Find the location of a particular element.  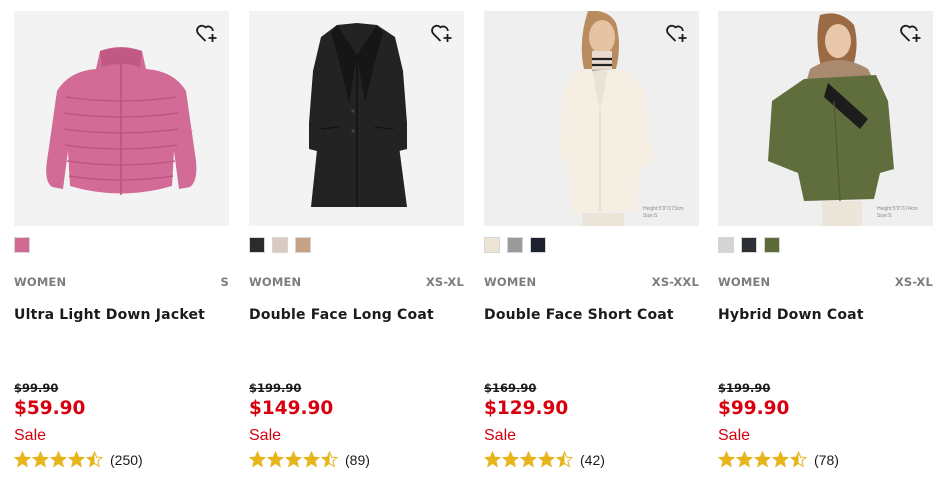

sale-price: $129.90 is located at coordinates (526, 408).